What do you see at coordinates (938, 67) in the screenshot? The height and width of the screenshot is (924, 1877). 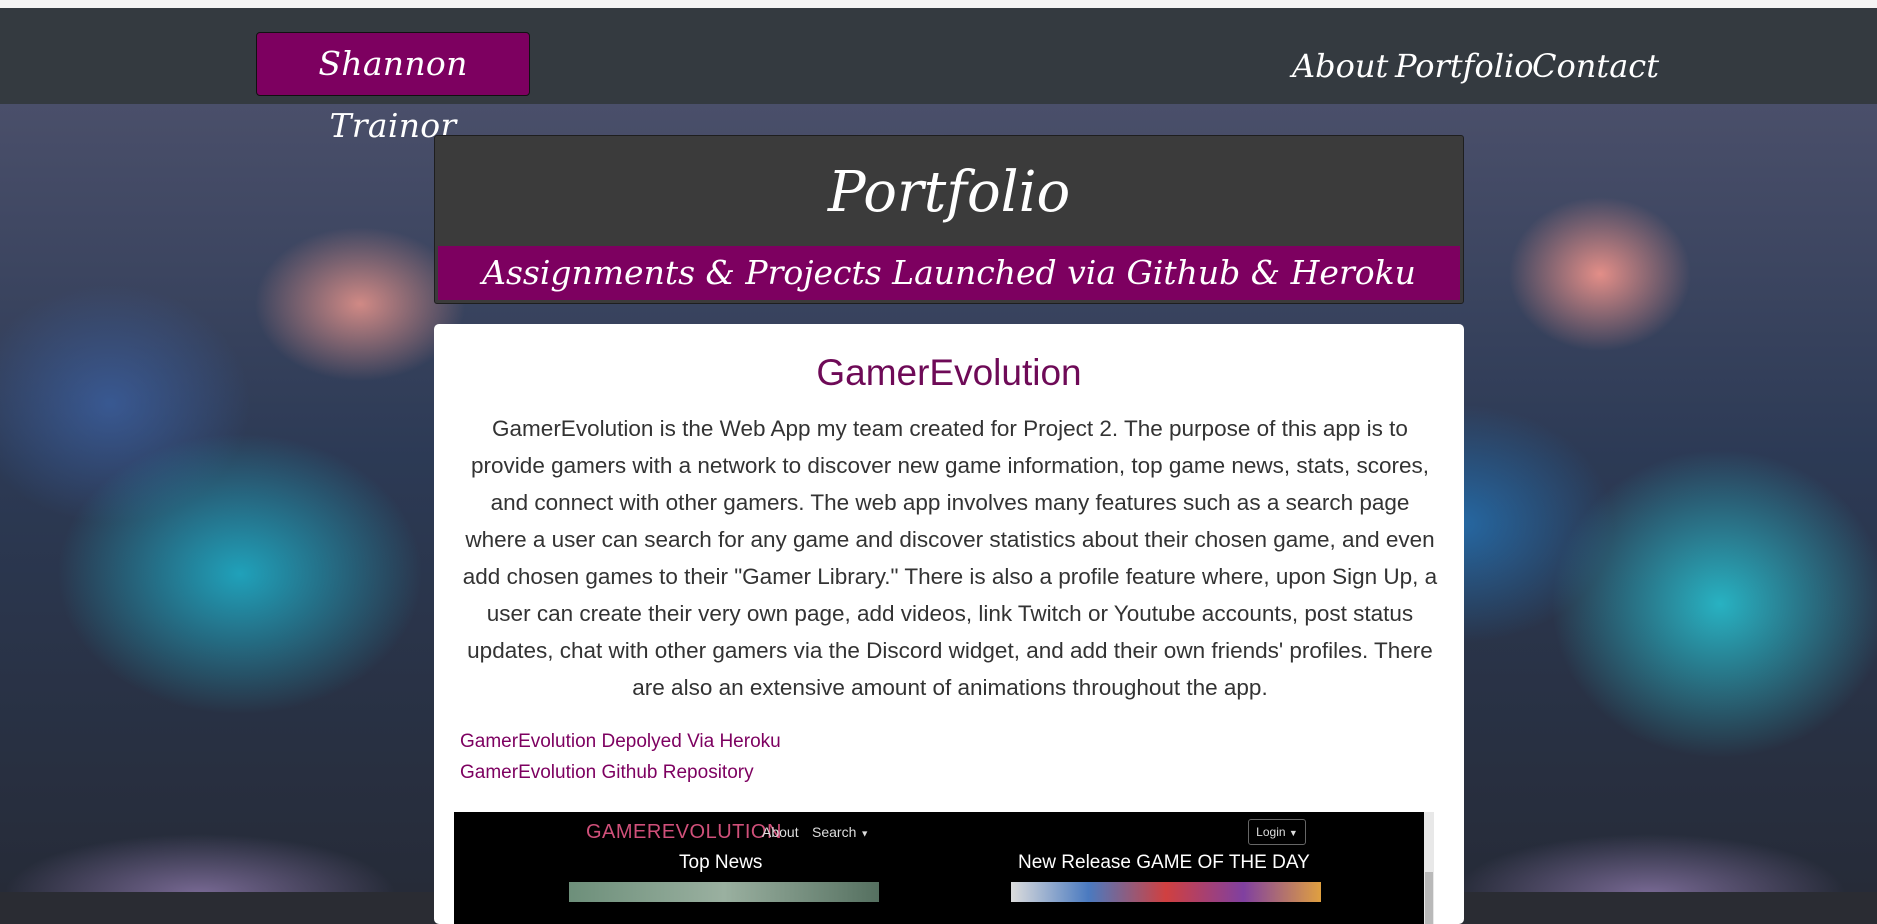 I see `nav-links: About Portfolio Contact` at bounding box center [938, 67].